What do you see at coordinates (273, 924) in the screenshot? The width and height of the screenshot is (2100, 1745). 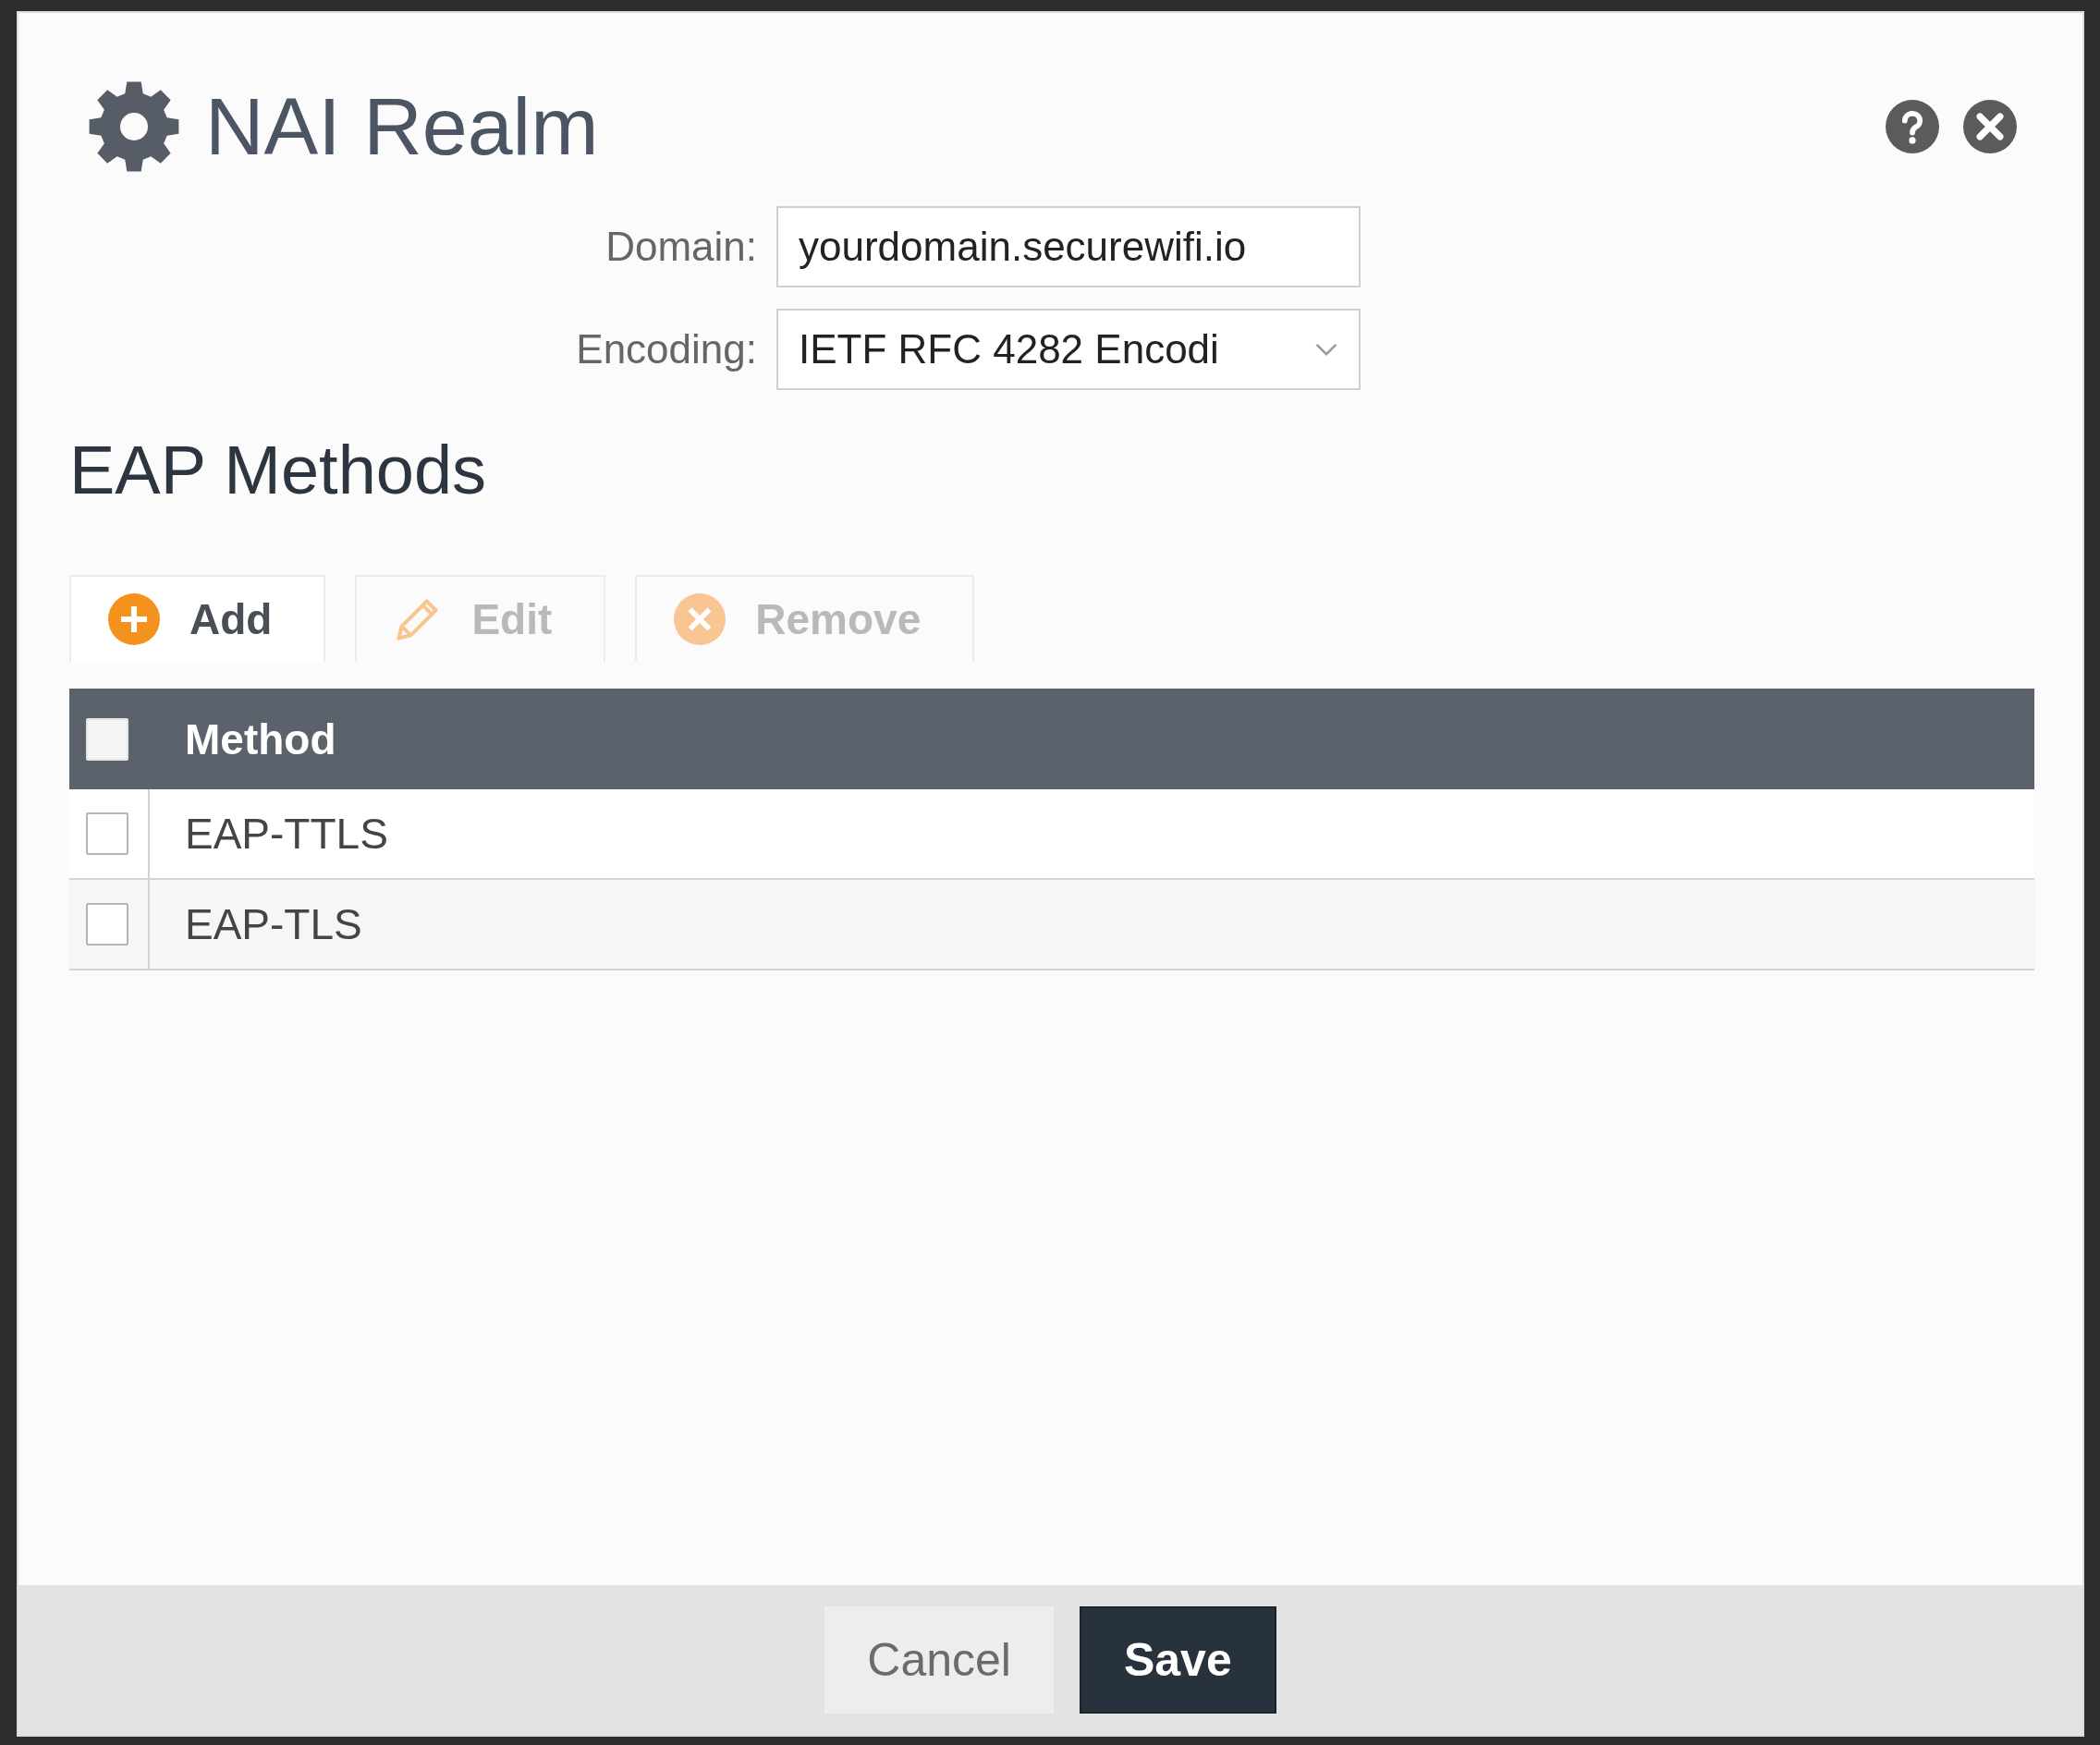 I see `table-cell: EAP-TLS` at bounding box center [273, 924].